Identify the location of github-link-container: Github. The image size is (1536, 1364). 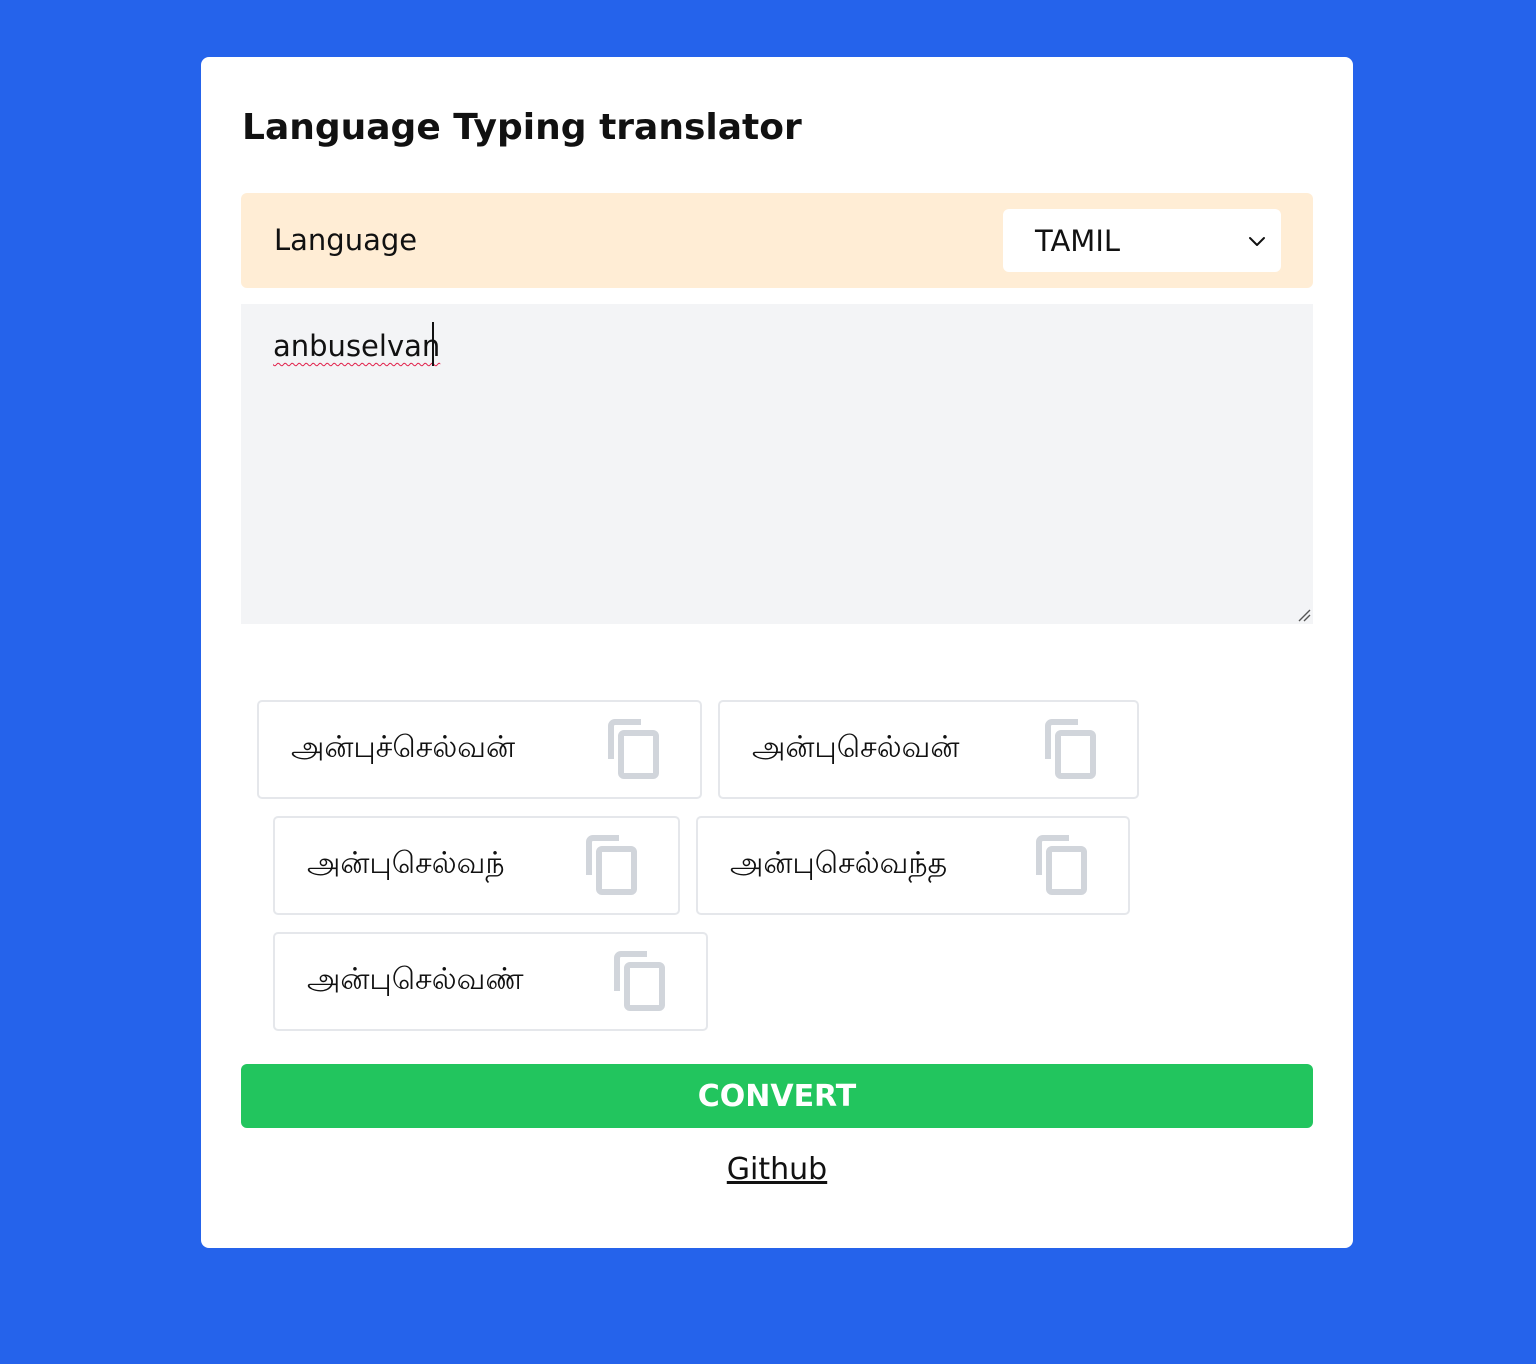
(777, 1170).